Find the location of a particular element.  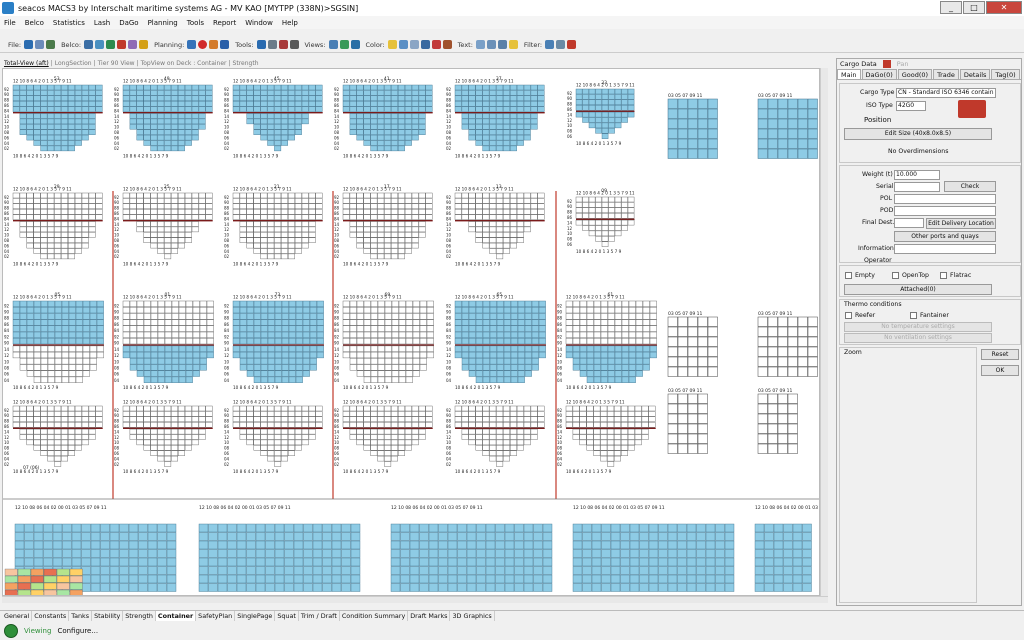

views-people-icon is located at coordinates (344, 44).